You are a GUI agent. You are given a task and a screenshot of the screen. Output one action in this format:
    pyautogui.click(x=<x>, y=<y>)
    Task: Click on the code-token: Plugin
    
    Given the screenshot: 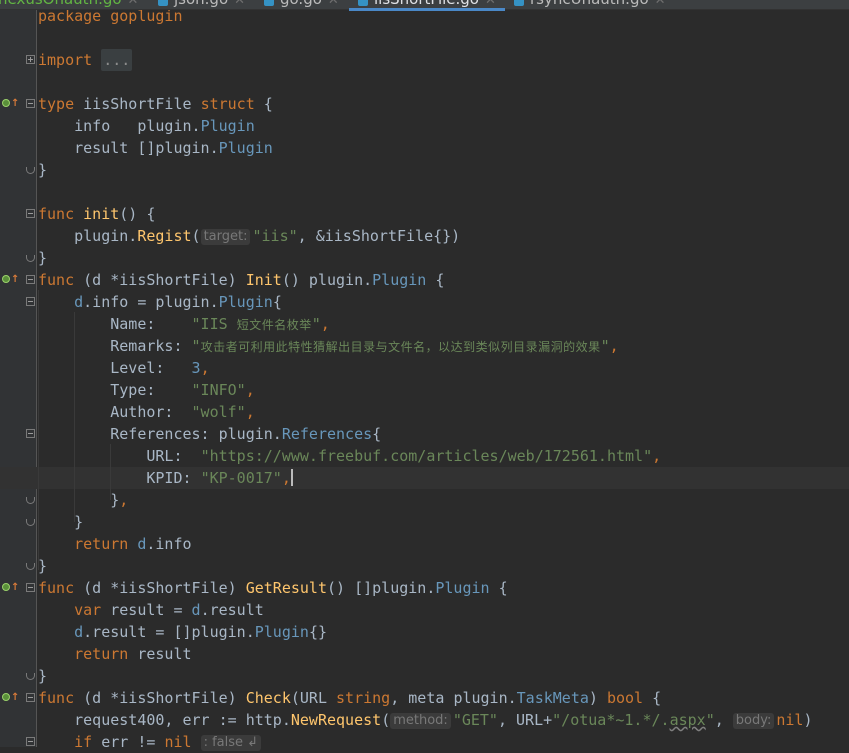 What is the action you would take?
    pyautogui.click(x=245, y=302)
    